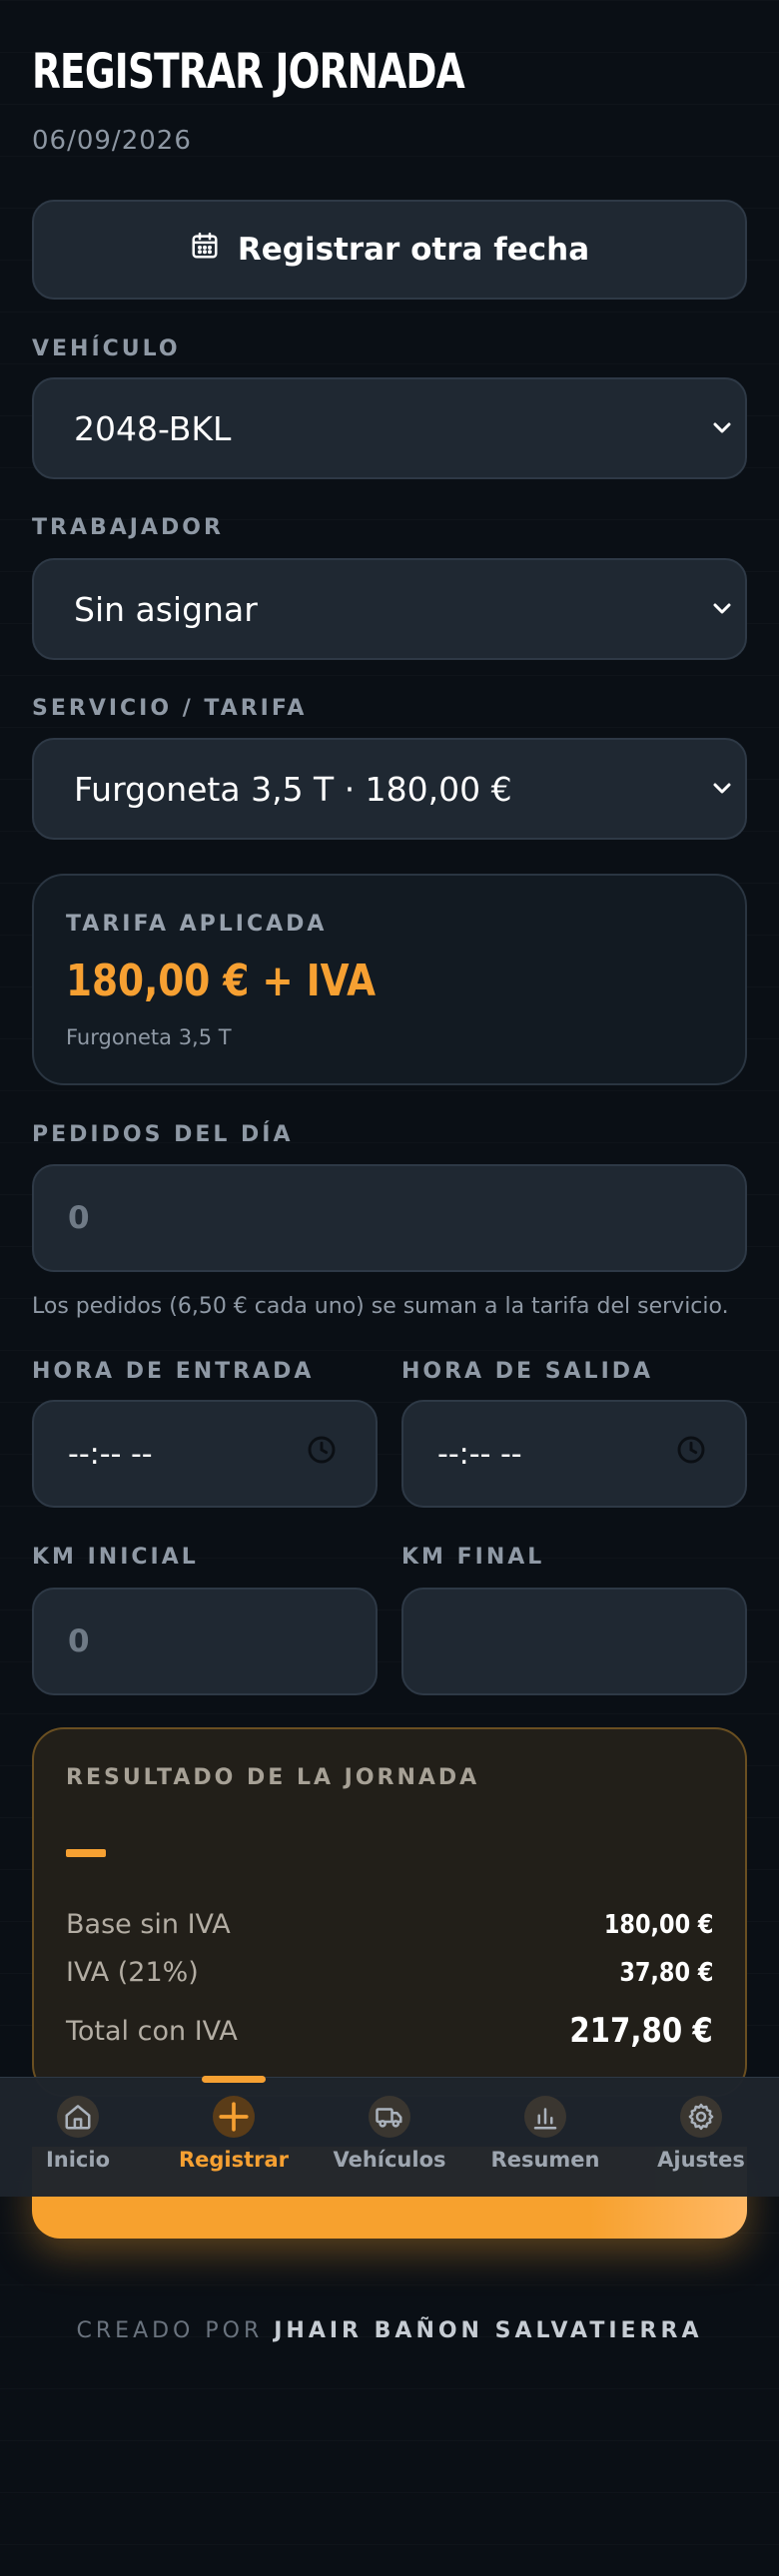 Image resolution: width=779 pixels, height=2576 pixels. Describe the element at coordinates (665, 1972) in the screenshot. I see `result-iva-value: 37,80 €` at that location.